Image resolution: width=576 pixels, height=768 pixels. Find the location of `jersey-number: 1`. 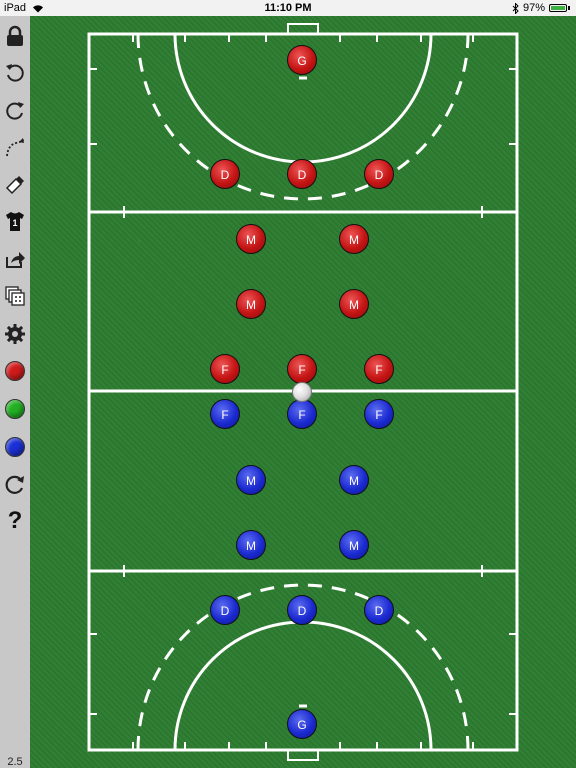

jersey-number: 1 is located at coordinates (14, 223).